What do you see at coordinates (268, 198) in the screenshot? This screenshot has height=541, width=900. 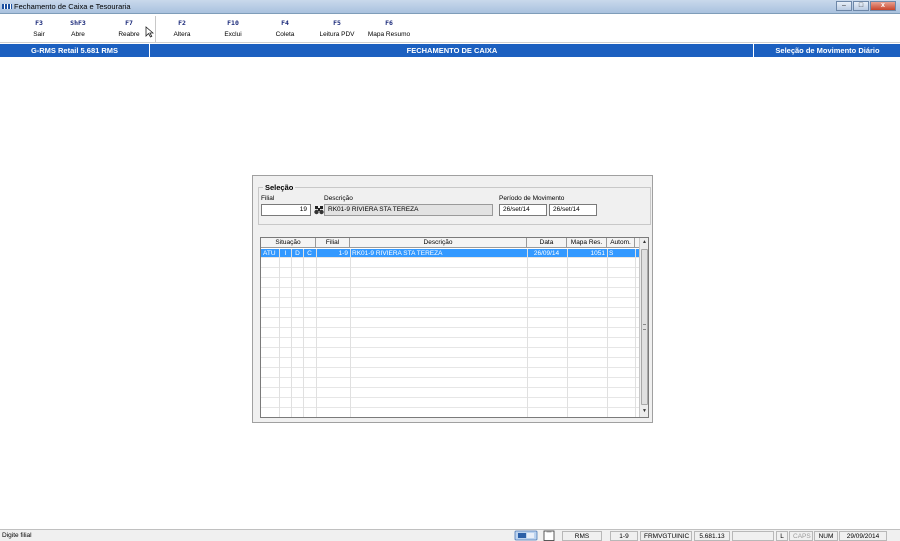 I see `filial-label: Filial` at bounding box center [268, 198].